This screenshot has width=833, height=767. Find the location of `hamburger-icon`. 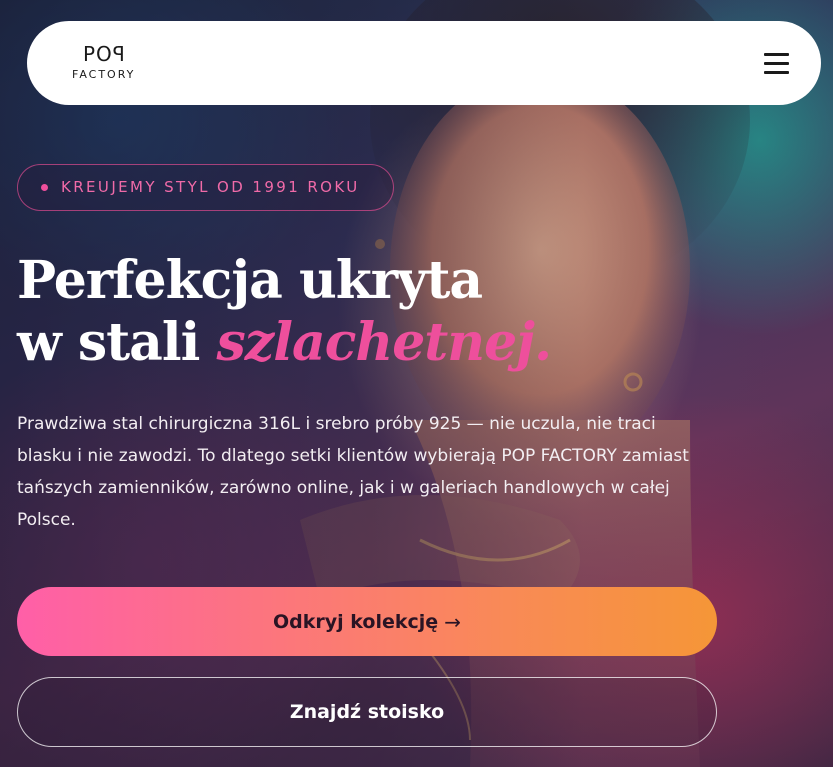

hamburger-icon is located at coordinates (776, 54).